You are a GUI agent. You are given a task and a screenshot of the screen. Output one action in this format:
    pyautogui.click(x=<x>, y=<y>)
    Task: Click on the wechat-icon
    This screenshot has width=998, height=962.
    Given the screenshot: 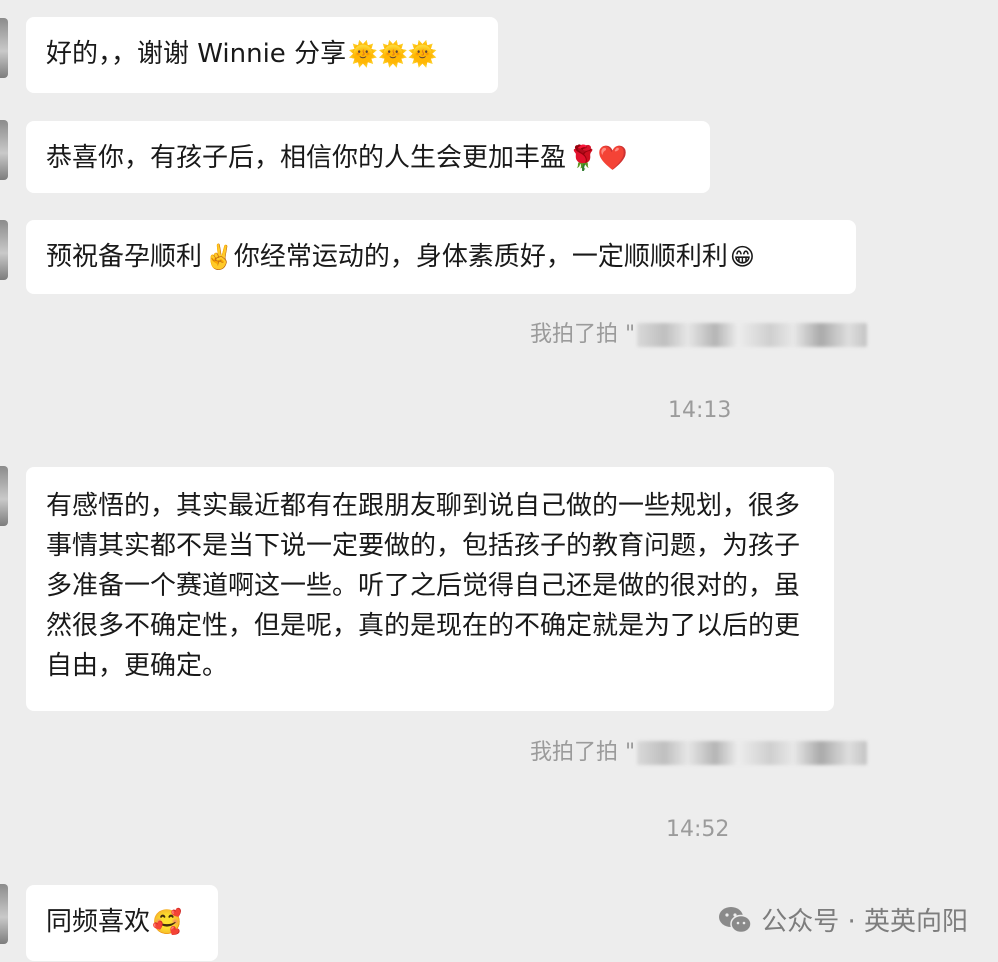 What is the action you would take?
    pyautogui.click(x=735, y=919)
    